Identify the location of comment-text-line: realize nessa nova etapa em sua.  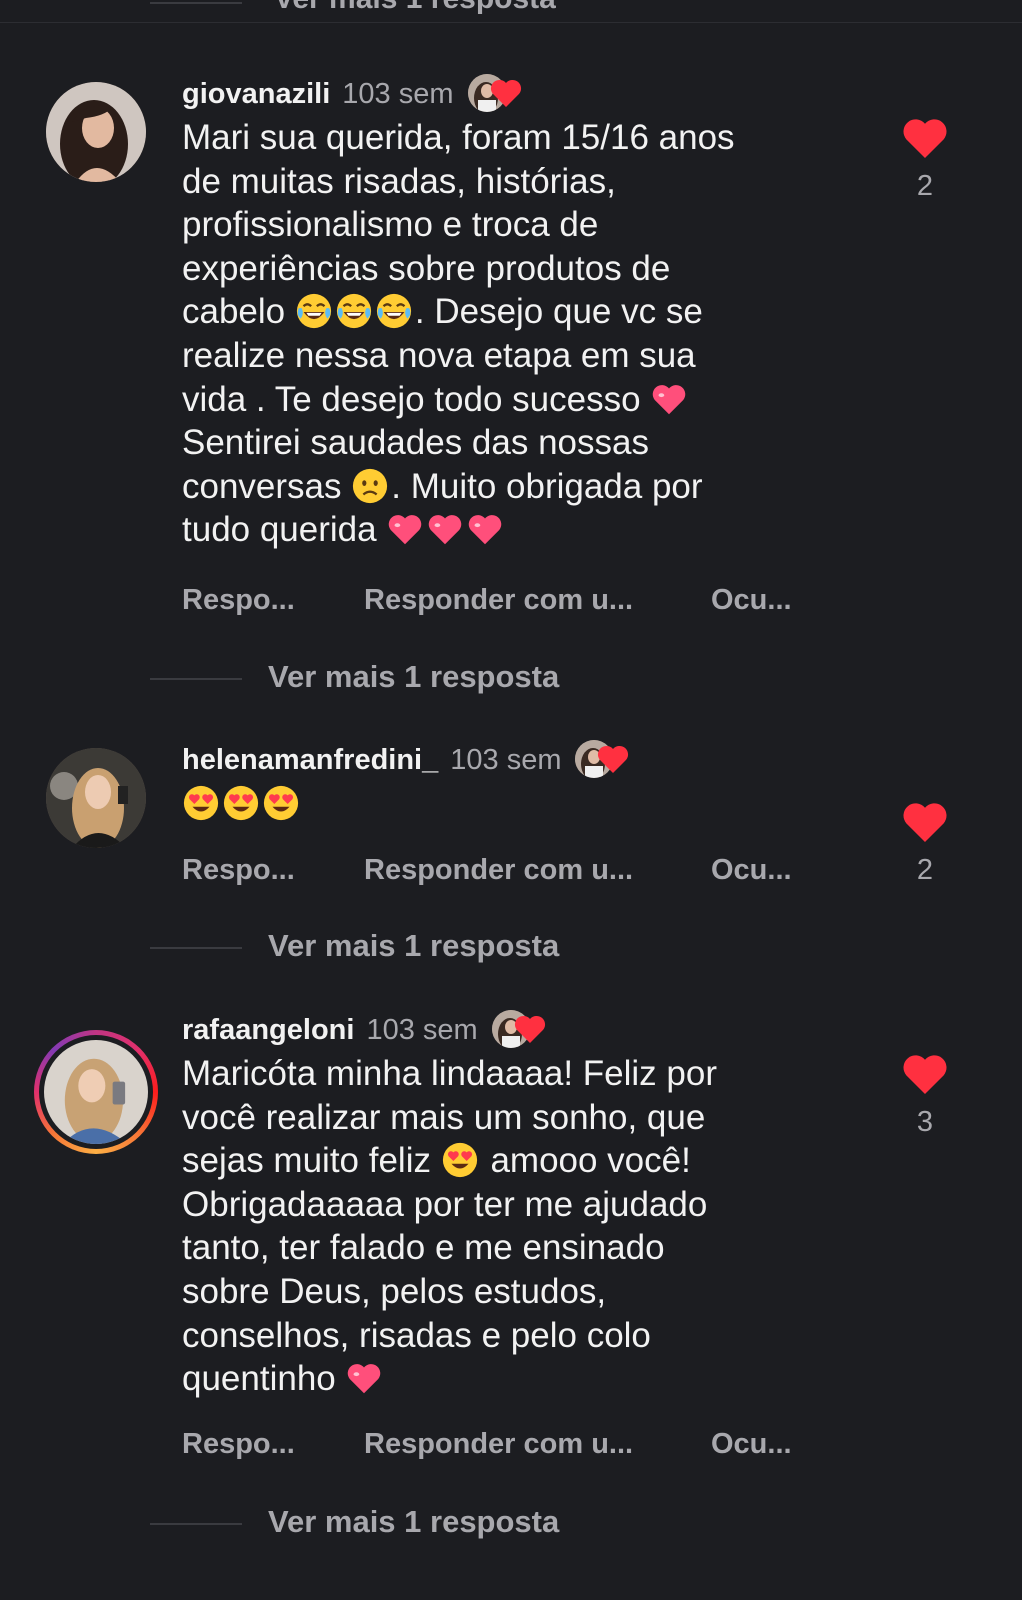
(439, 355).